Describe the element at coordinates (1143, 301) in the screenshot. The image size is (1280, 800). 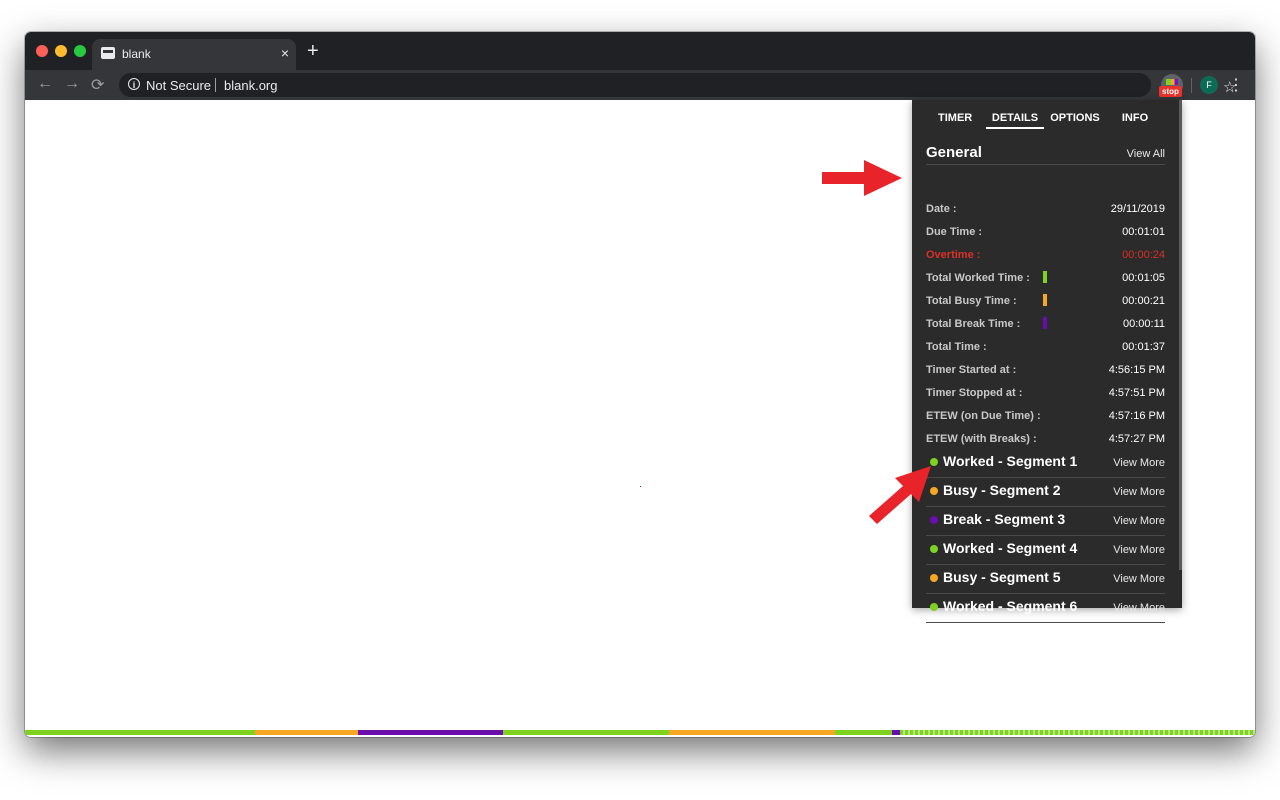
I see `detail-value: 00:00:21` at that location.